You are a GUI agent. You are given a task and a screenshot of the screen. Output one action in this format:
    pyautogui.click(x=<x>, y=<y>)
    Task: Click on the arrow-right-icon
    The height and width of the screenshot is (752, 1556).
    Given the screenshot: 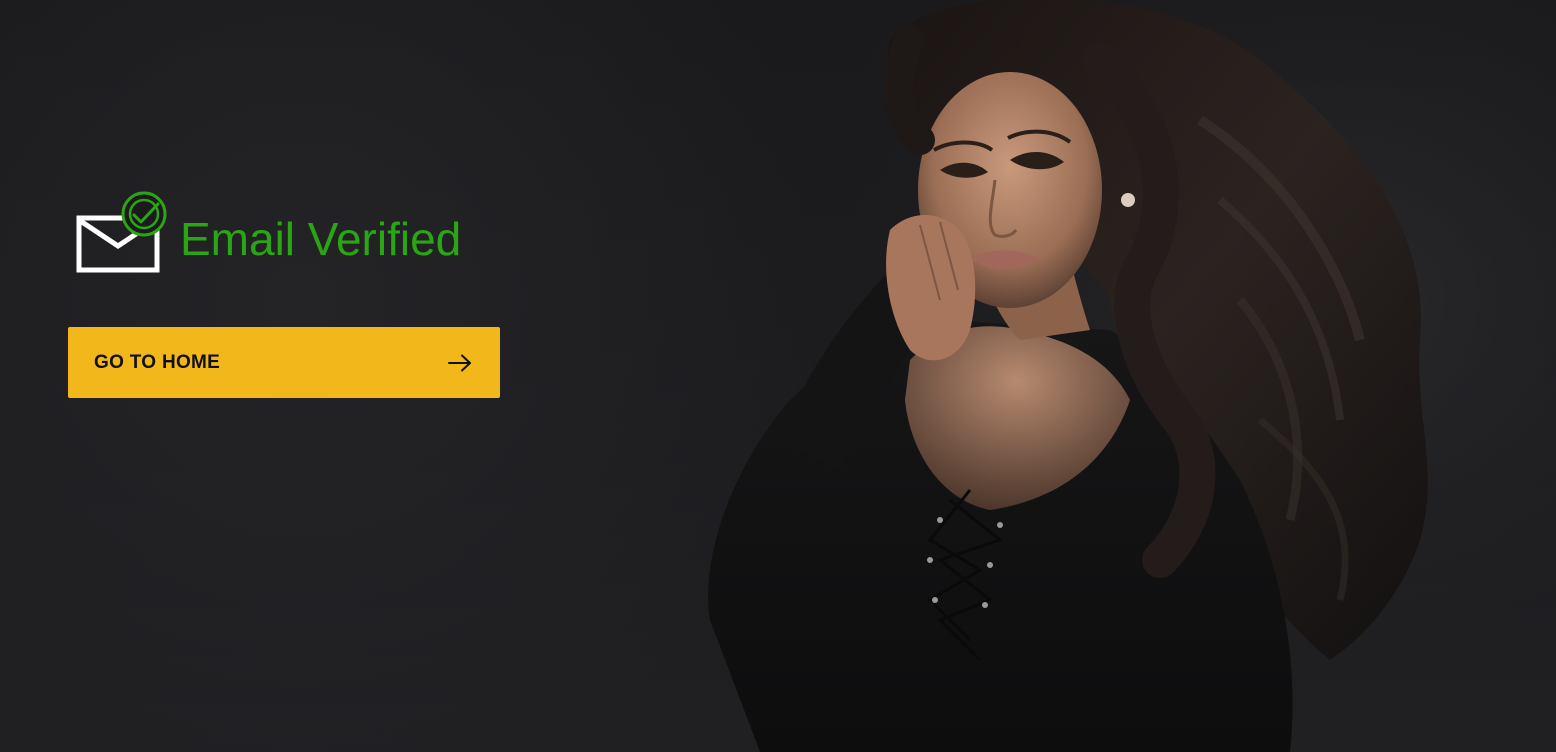 What is the action you would take?
    pyautogui.click(x=459, y=362)
    